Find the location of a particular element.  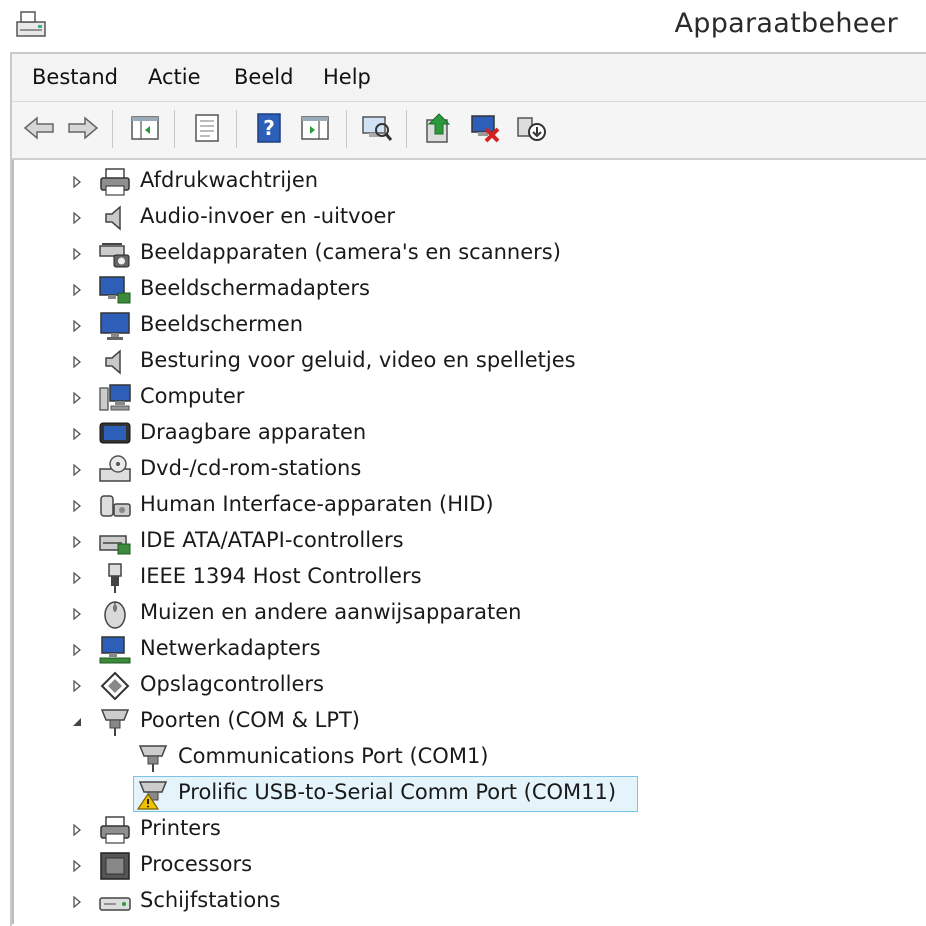

help-icon: ? is located at coordinates (269, 128).